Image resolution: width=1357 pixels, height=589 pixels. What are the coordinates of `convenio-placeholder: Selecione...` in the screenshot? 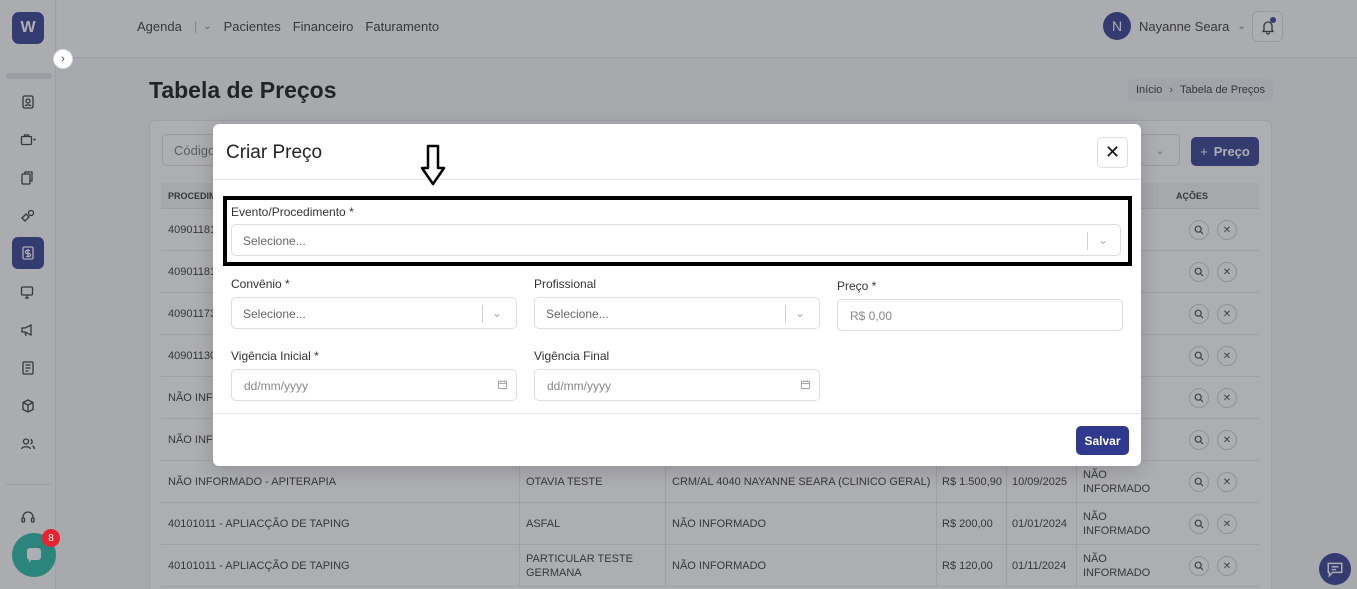 It's located at (274, 314).